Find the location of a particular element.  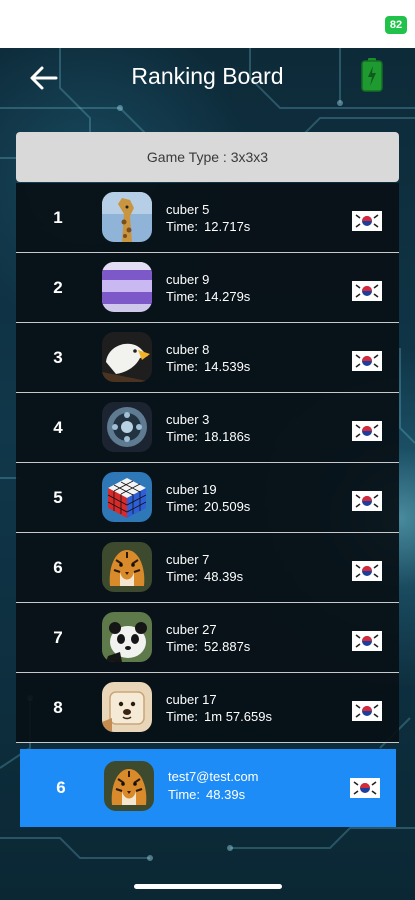

rank-number: 1 is located at coordinates (58, 217).